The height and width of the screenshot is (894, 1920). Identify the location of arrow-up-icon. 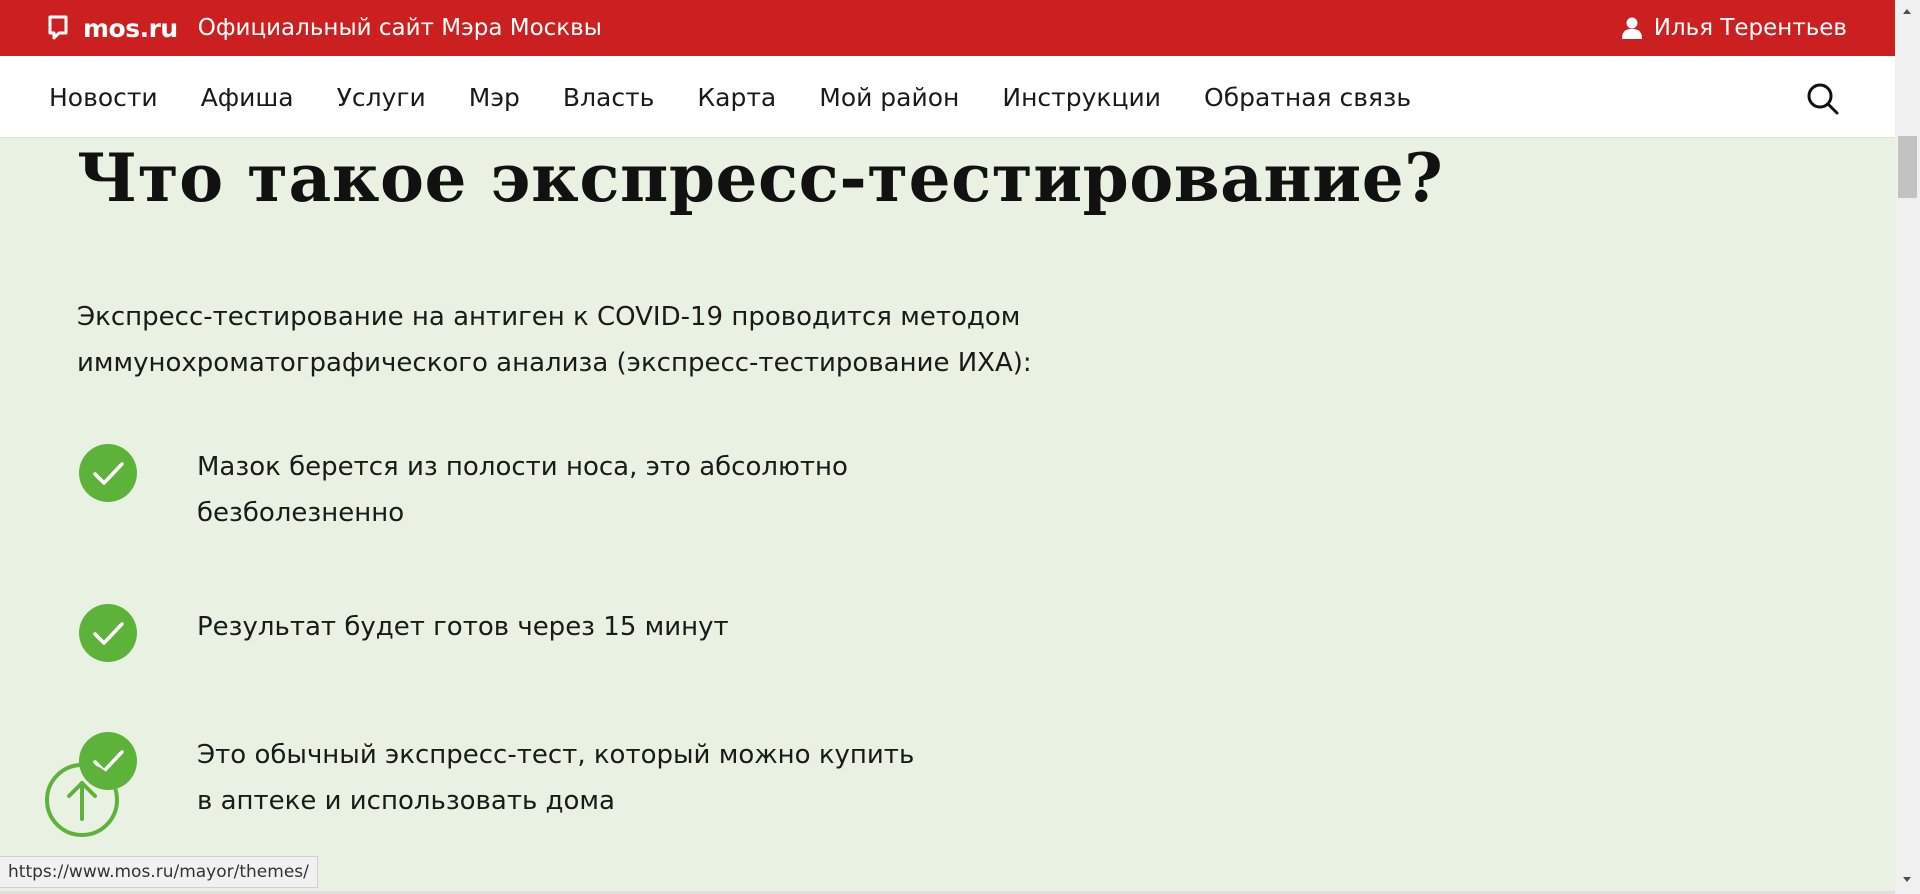
(82, 800).